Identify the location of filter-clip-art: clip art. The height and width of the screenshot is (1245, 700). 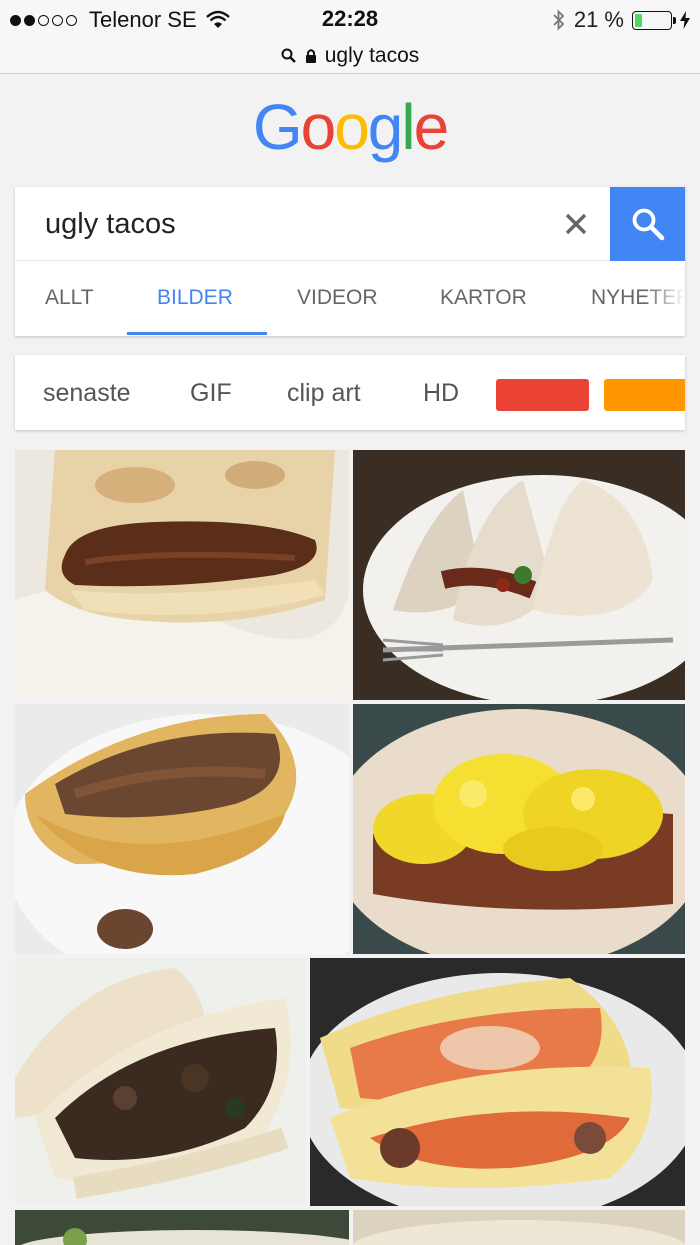
(324, 392).